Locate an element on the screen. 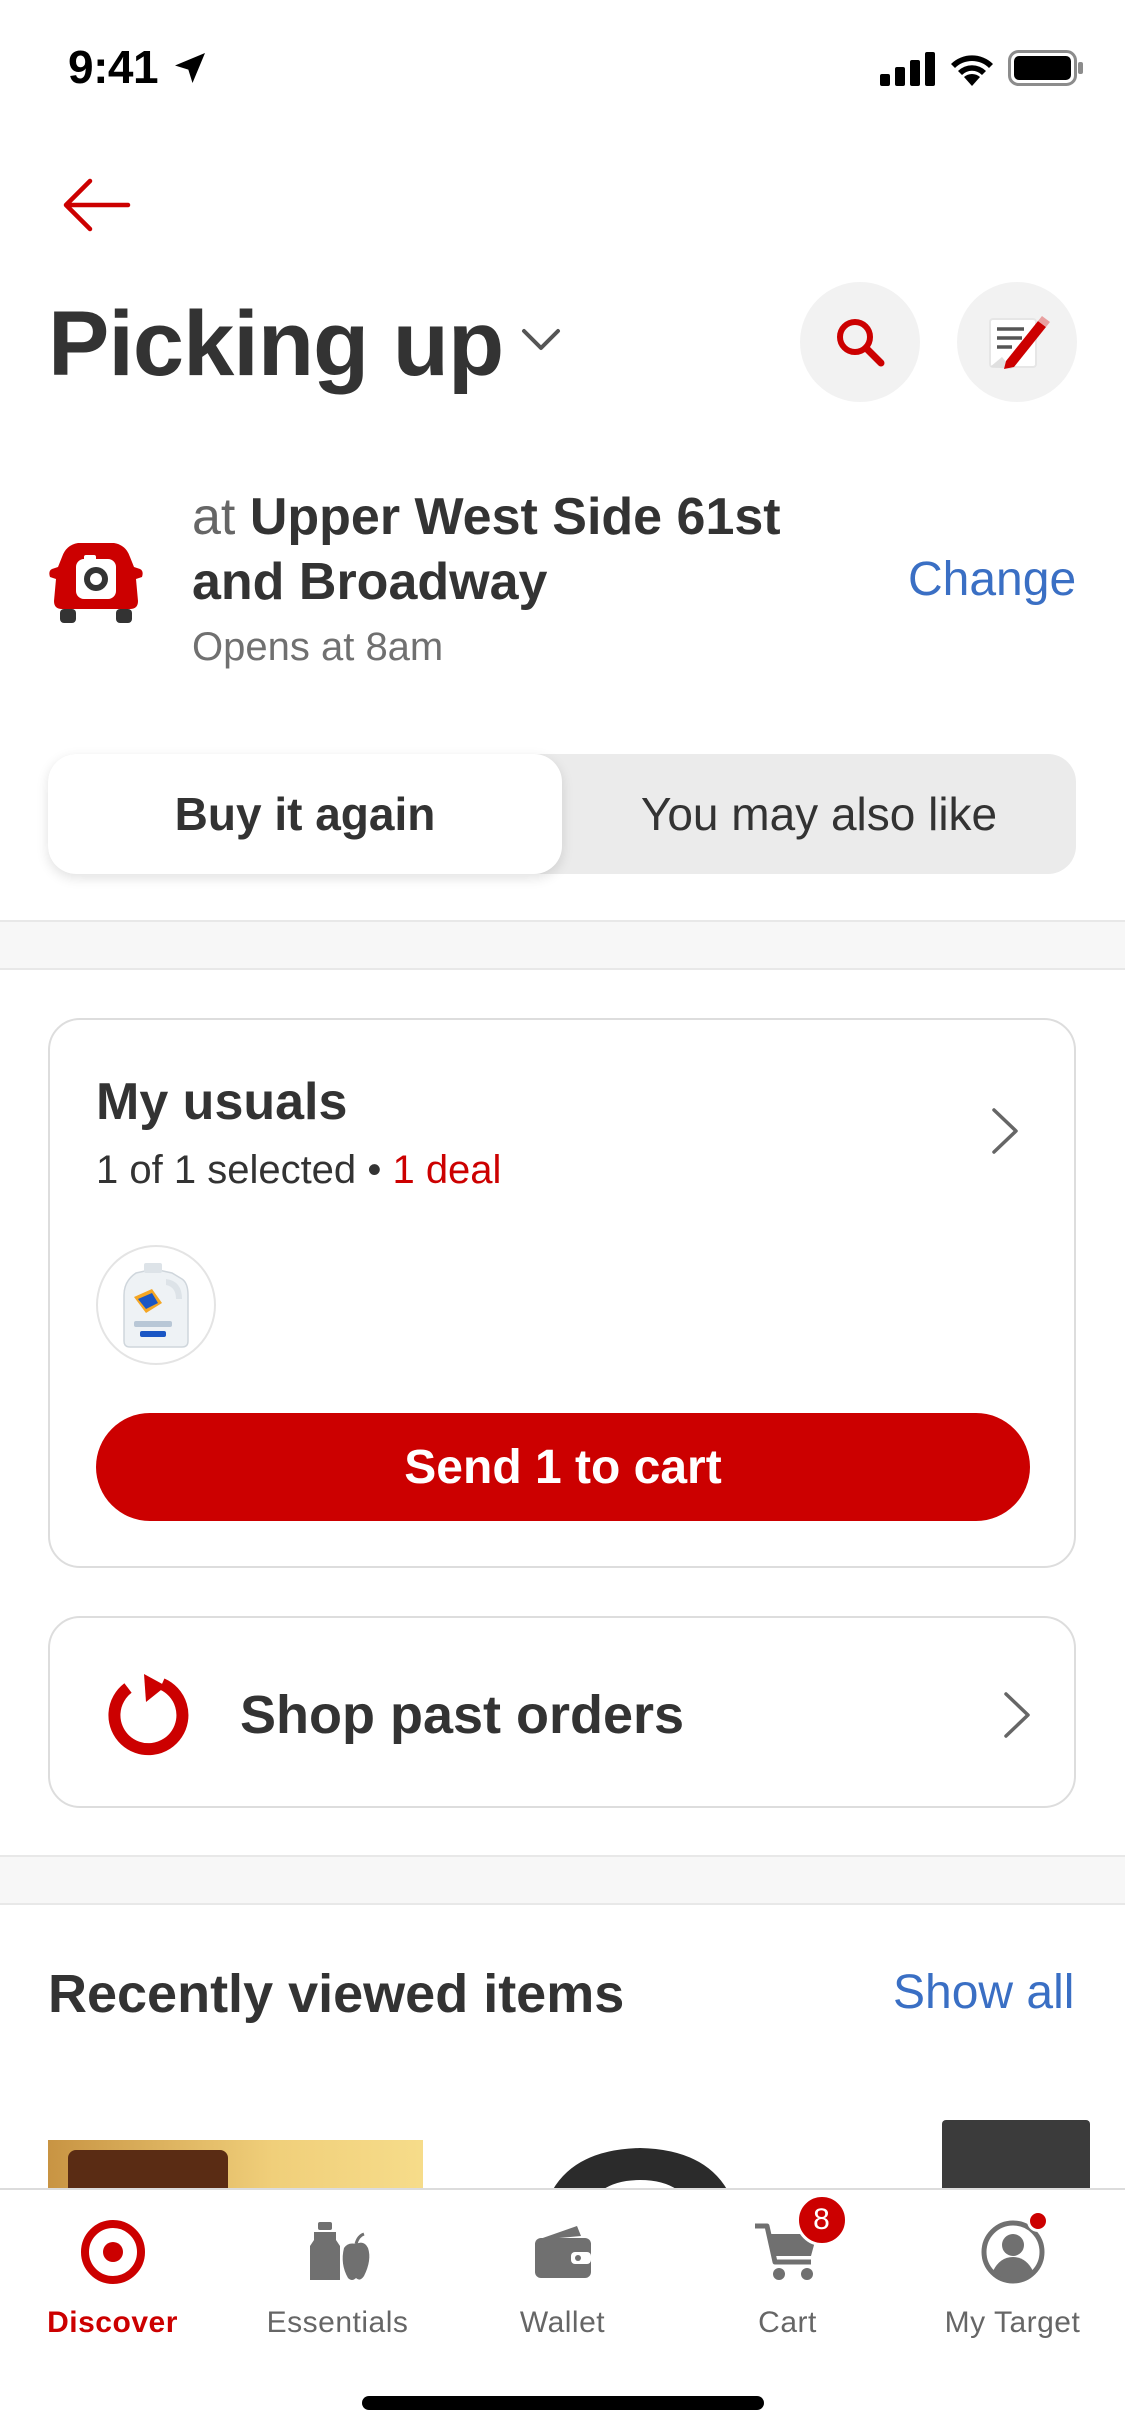 The image size is (1125, 2436). tab-essentials: Essentials is located at coordinates (337, 2287).